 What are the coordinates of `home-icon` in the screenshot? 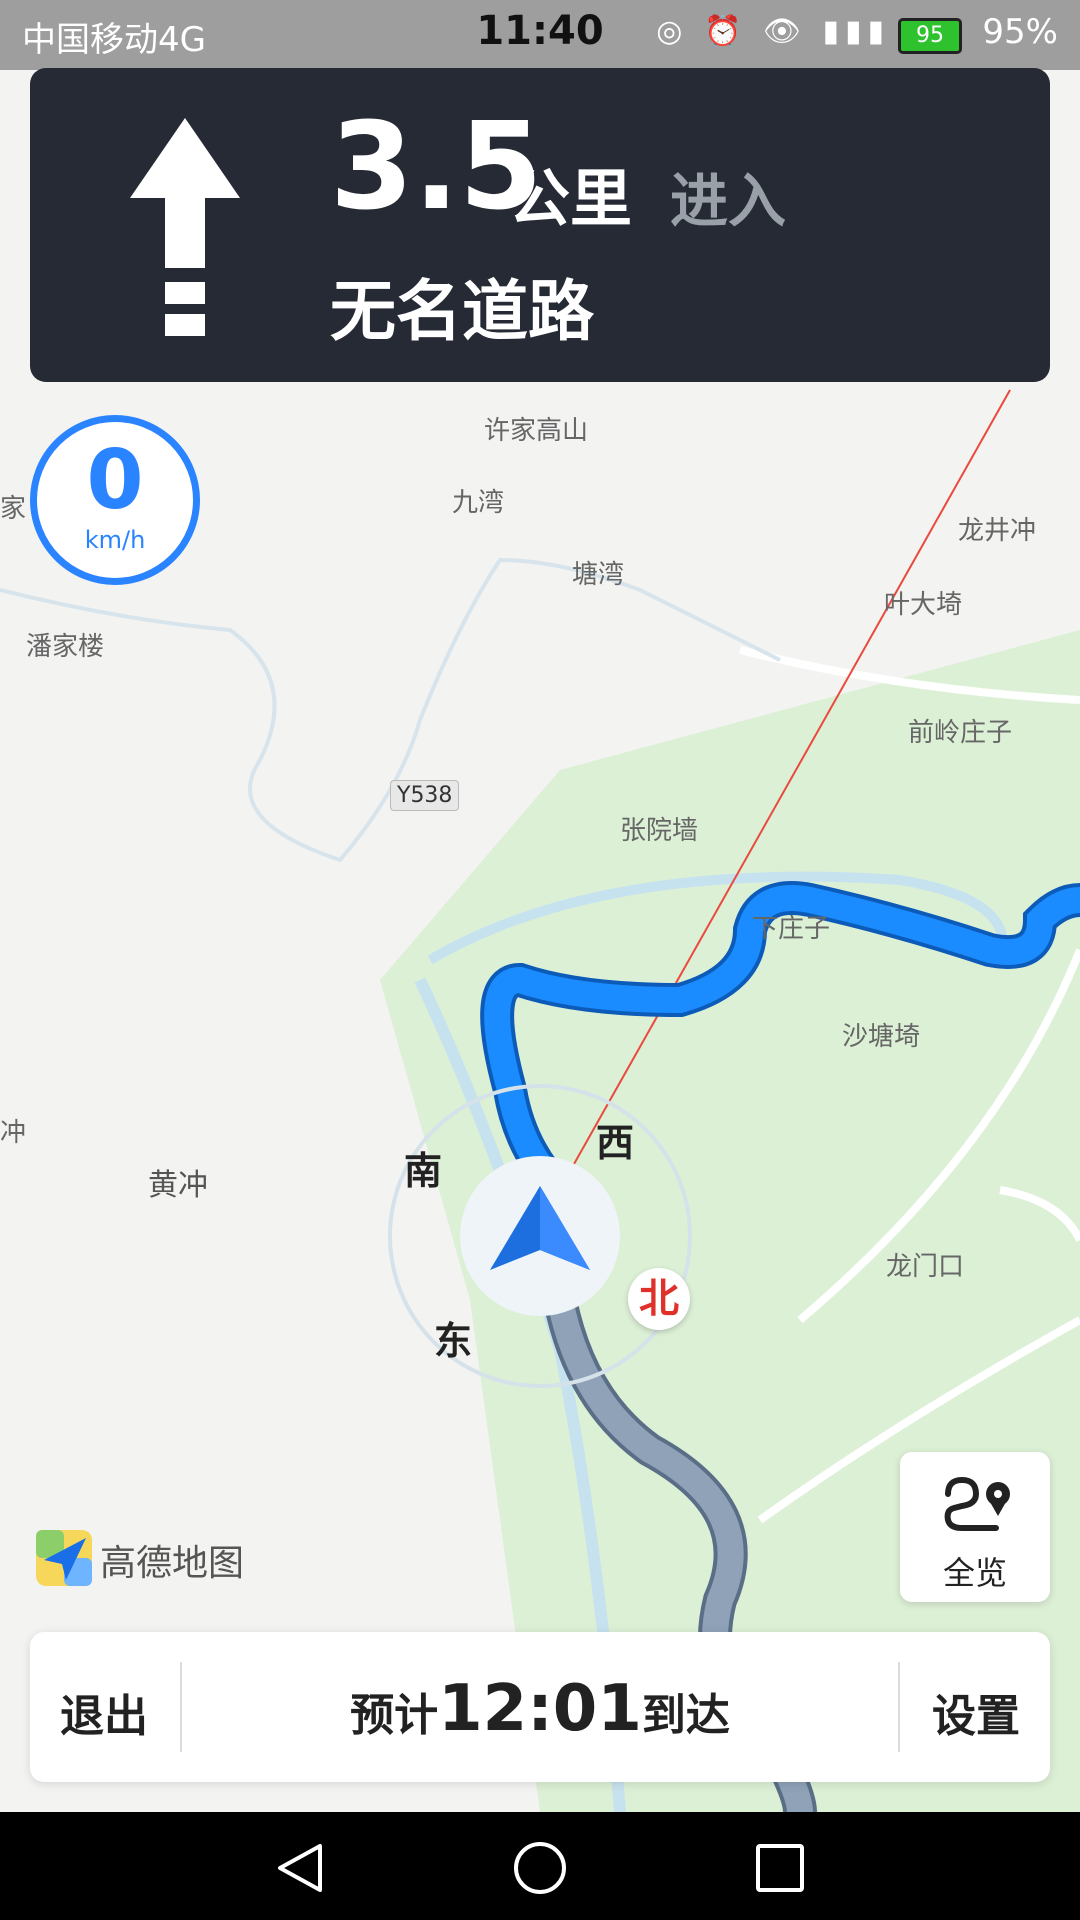 It's located at (540, 1868).